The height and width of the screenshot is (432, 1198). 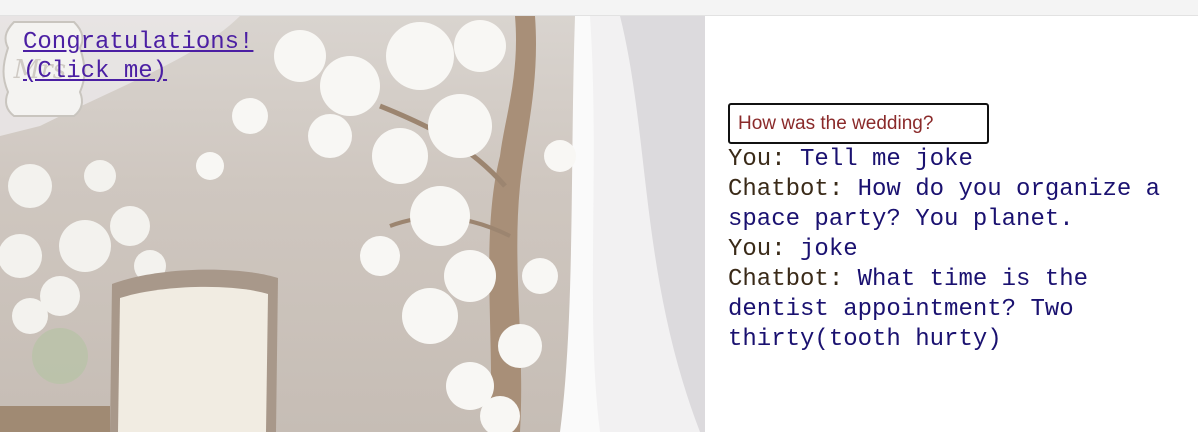 I want to click on chat-input, so click(x=858, y=123).